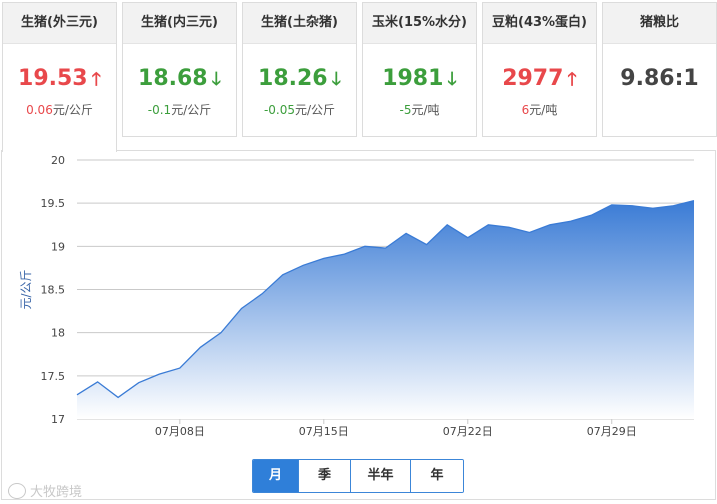 The height and width of the screenshot is (504, 717). I want to click on y-tick-label: 17, so click(58, 419).